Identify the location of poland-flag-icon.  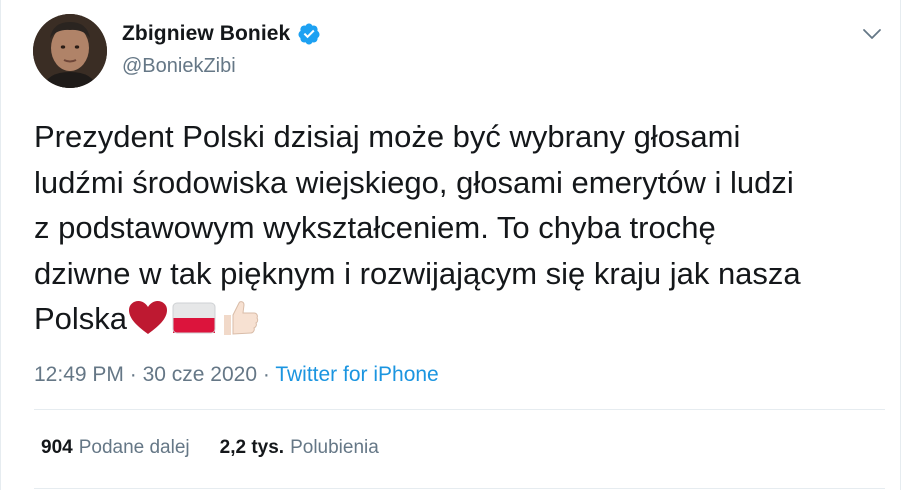
(194, 318).